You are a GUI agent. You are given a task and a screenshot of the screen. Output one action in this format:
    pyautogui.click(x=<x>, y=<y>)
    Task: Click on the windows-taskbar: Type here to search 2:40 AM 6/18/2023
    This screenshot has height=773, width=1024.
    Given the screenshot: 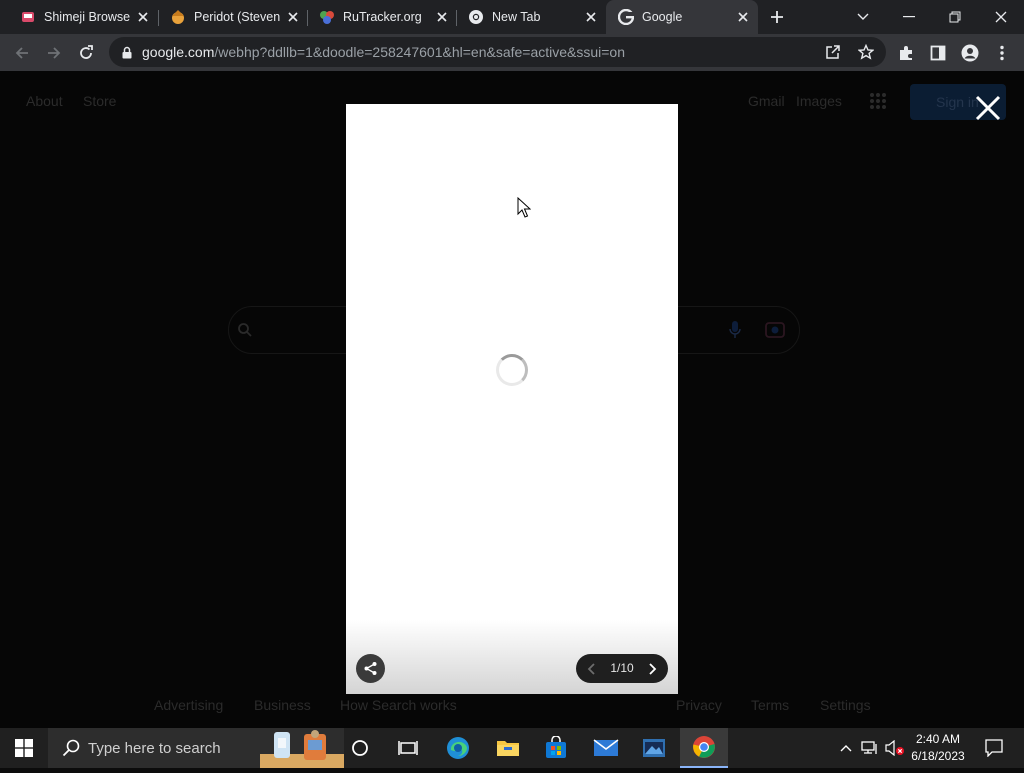 What is the action you would take?
    pyautogui.click(x=512, y=748)
    